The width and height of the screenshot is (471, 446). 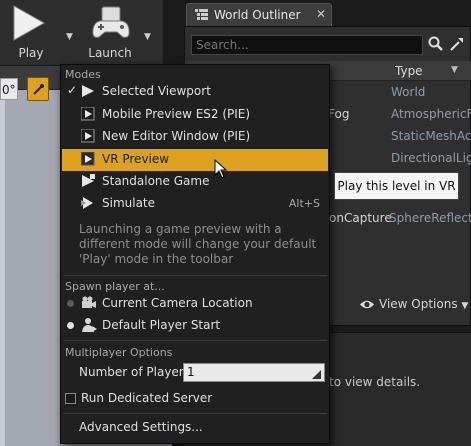 I want to click on row-type: StaticMeshAc, so click(x=431, y=136).